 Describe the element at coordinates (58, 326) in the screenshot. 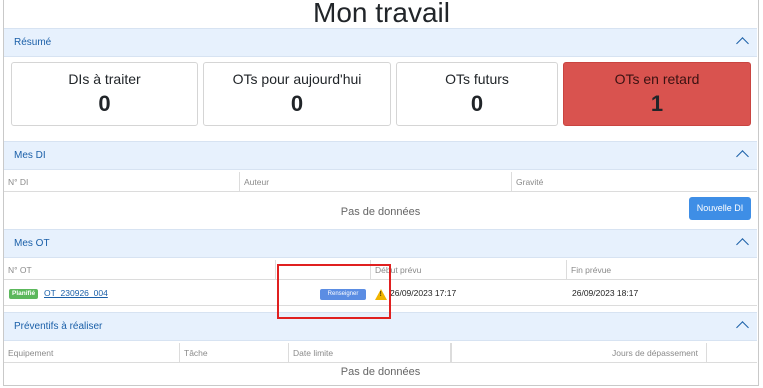

I see `preventifs-panel-title: Préventifs à réaliser` at that location.